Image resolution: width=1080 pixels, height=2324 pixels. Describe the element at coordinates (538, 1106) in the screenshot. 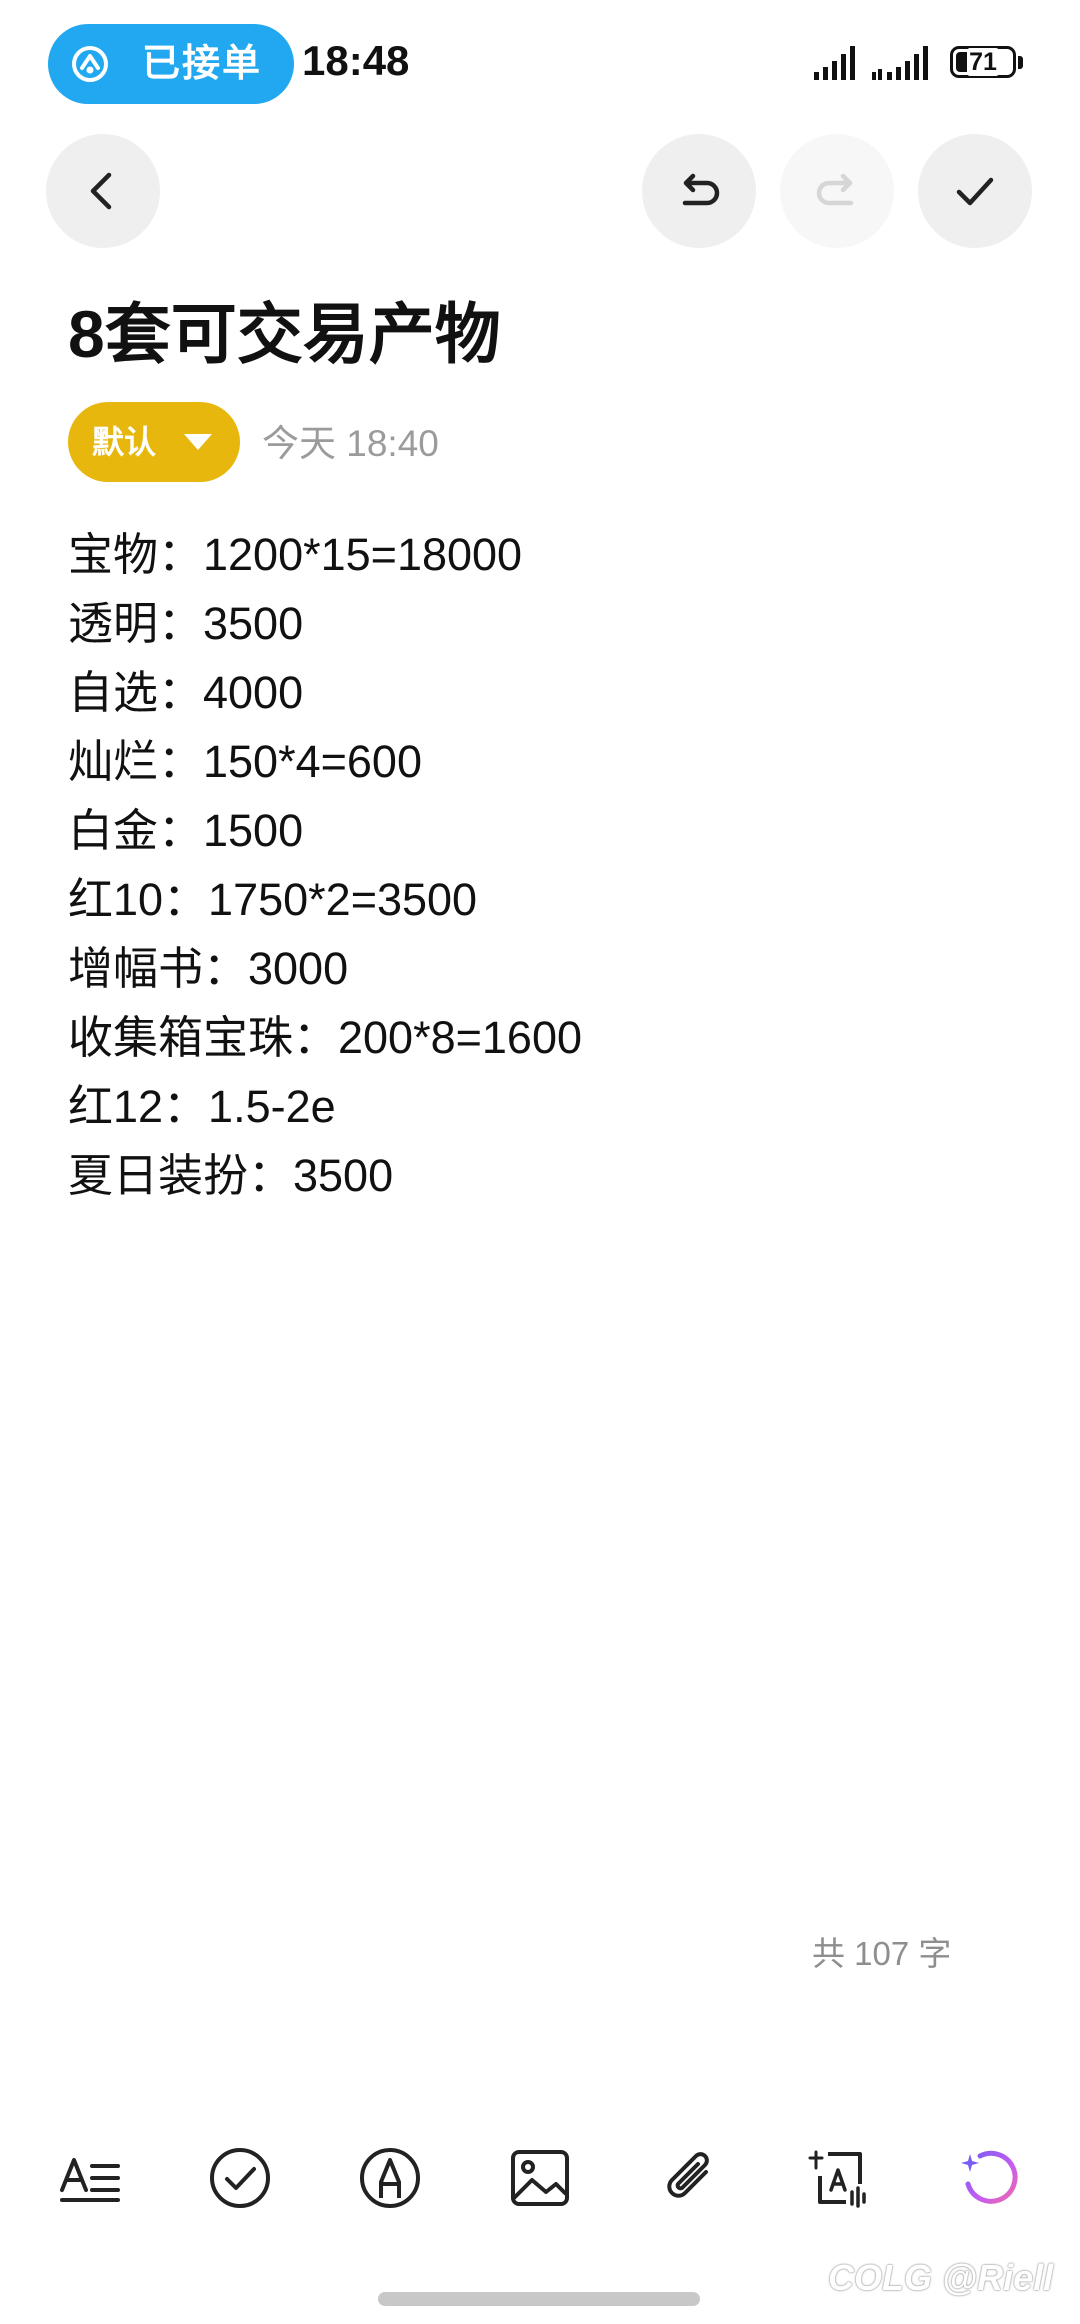

I see `note-line: 红12：1.5-2e` at that location.